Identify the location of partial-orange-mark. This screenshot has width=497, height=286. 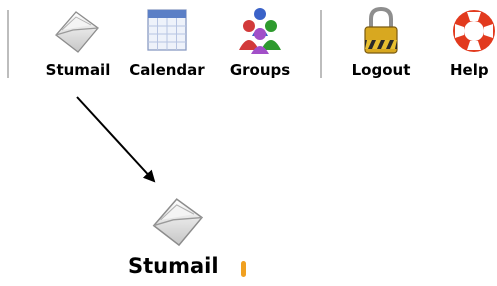
(243, 269).